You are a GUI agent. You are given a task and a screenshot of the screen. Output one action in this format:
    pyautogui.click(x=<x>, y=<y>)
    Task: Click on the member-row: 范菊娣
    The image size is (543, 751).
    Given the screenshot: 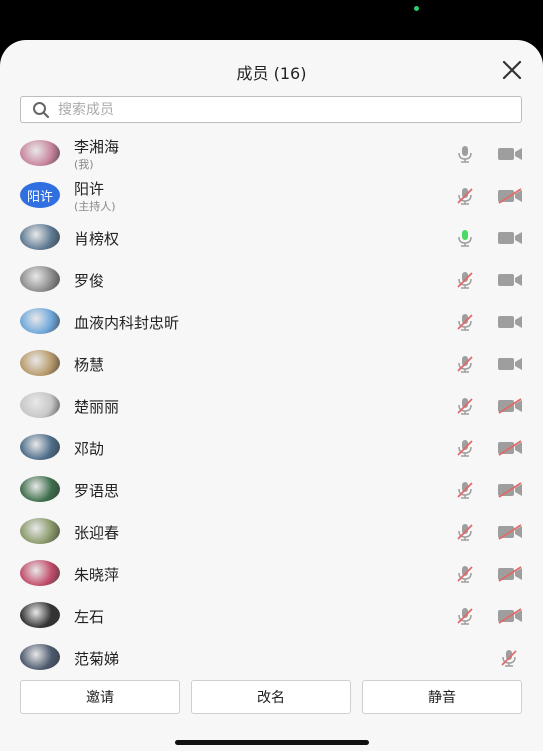 What is the action you would take?
    pyautogui.click(x=271, y=658)
    